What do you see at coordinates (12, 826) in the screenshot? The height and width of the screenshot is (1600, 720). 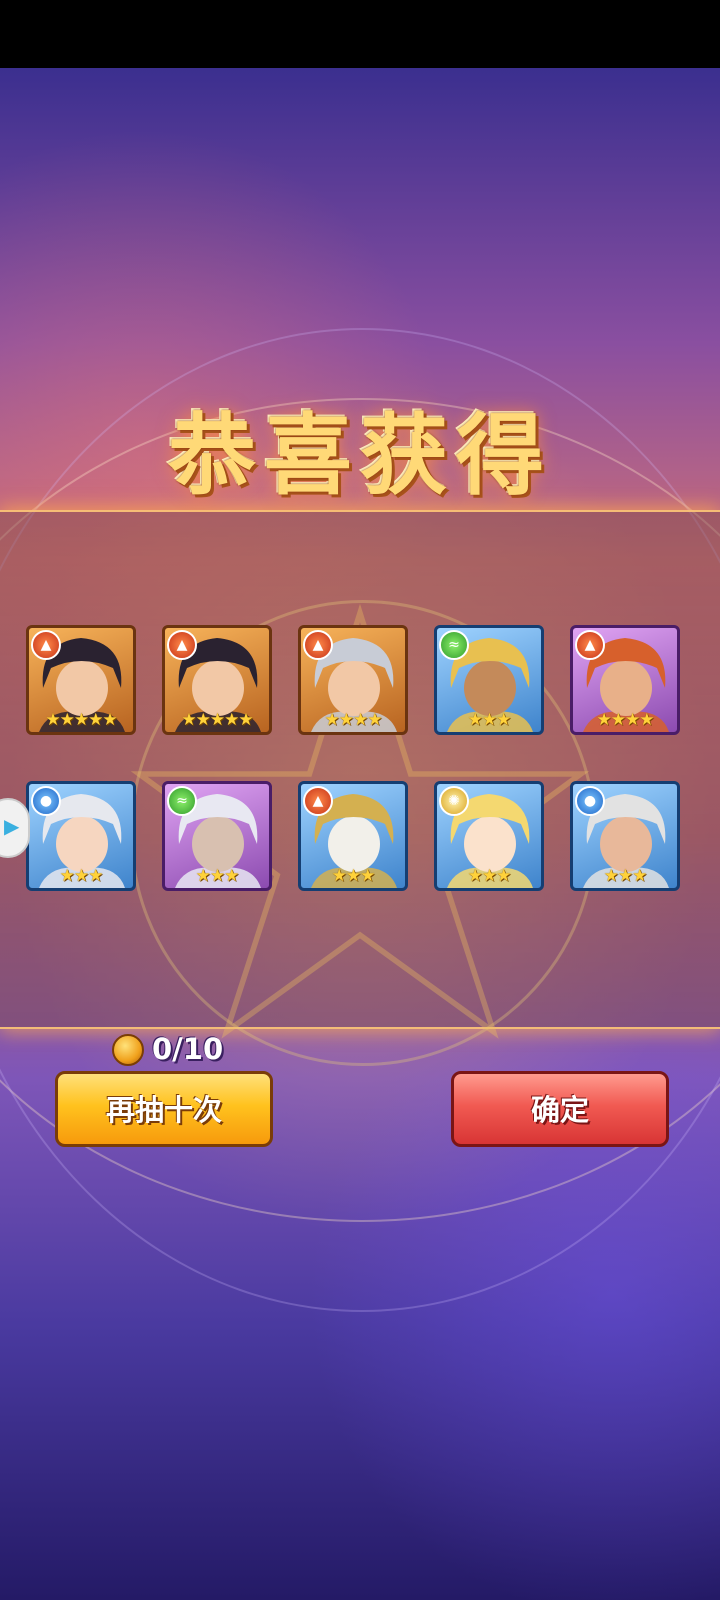 I see `play-arrow-icon: ▶` at bounding box center [12, 826].